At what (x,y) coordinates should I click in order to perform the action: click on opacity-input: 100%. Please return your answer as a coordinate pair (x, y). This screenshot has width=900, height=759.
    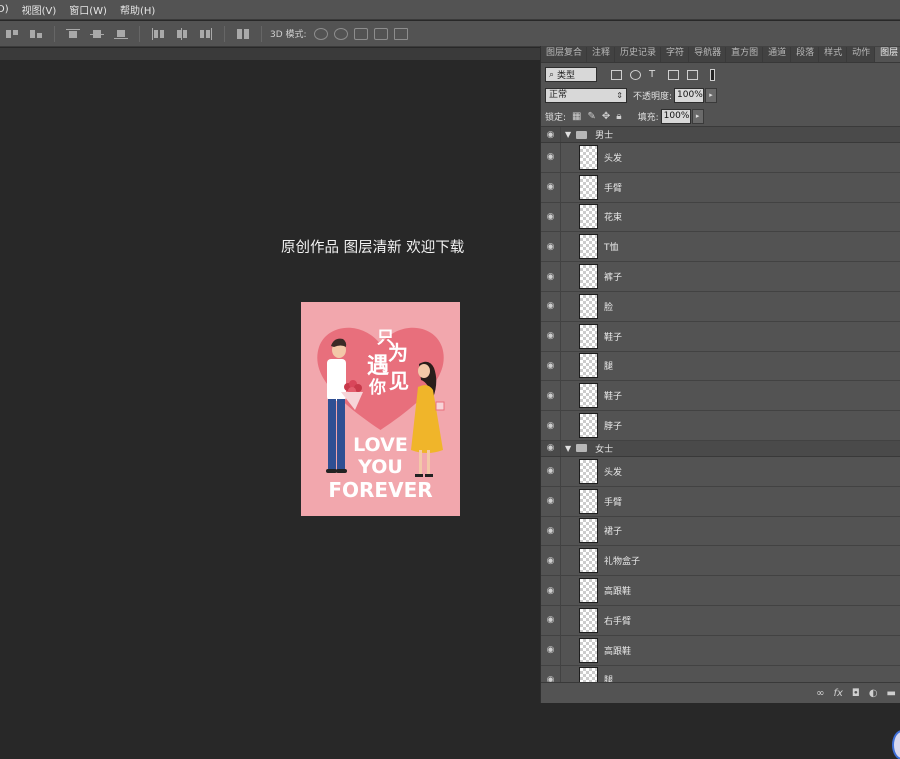
    Looking at the image, I should click on (689, 95).